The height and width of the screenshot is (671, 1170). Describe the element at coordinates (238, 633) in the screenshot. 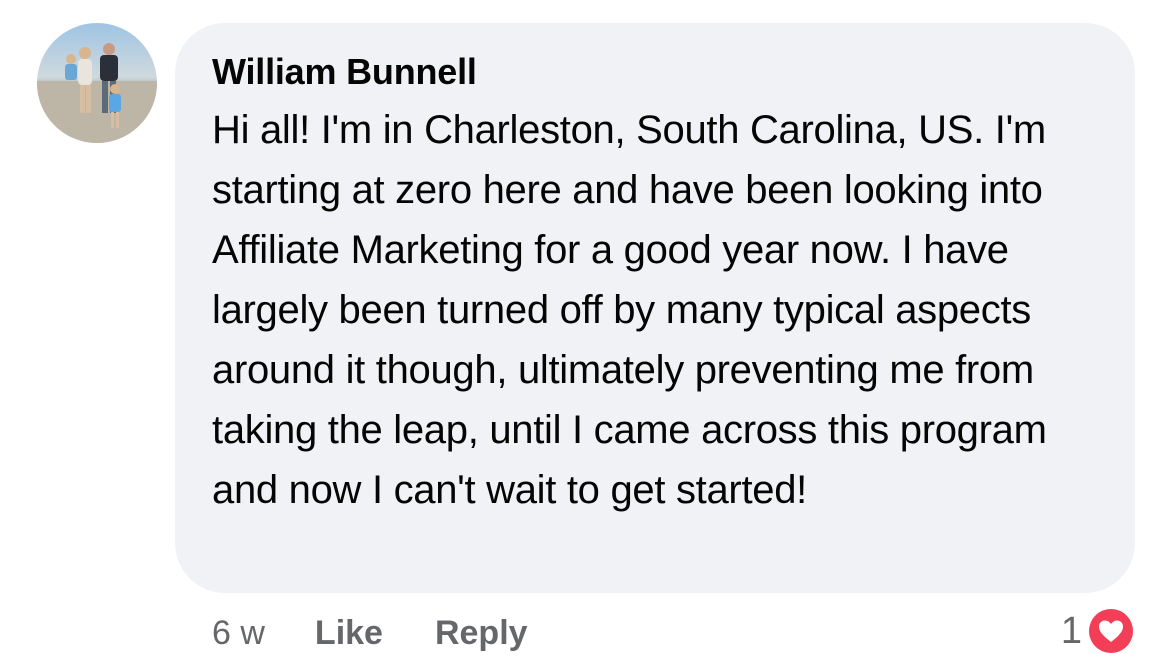

I see `comment-timestamp: 6 w` at that location.